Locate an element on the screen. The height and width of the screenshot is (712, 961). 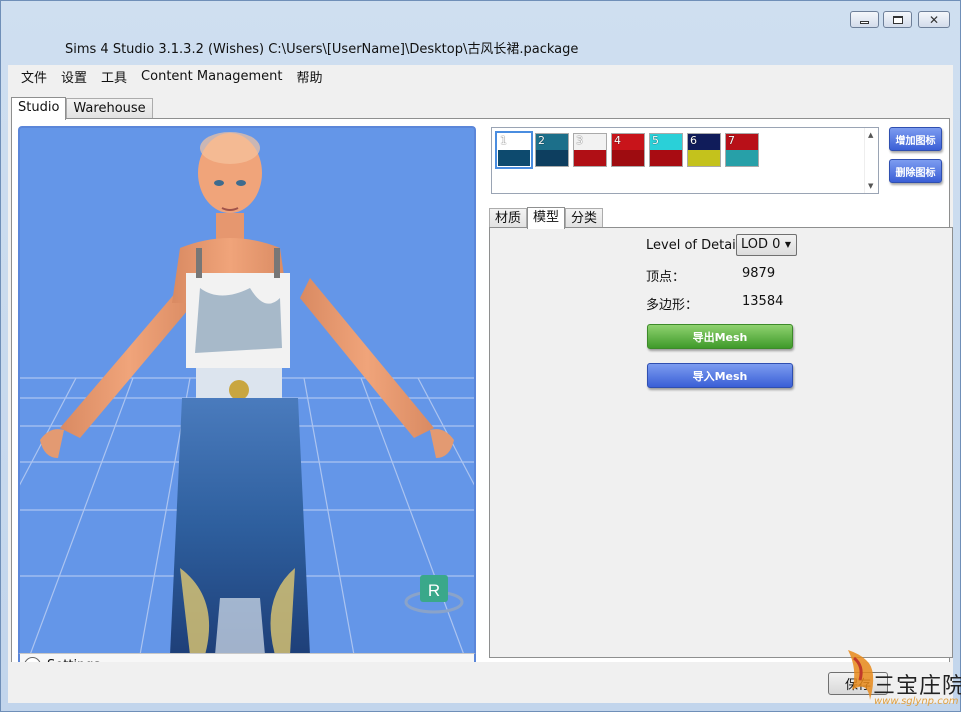
lod-label: Level of Detail: is located at coordinates (695, 245).